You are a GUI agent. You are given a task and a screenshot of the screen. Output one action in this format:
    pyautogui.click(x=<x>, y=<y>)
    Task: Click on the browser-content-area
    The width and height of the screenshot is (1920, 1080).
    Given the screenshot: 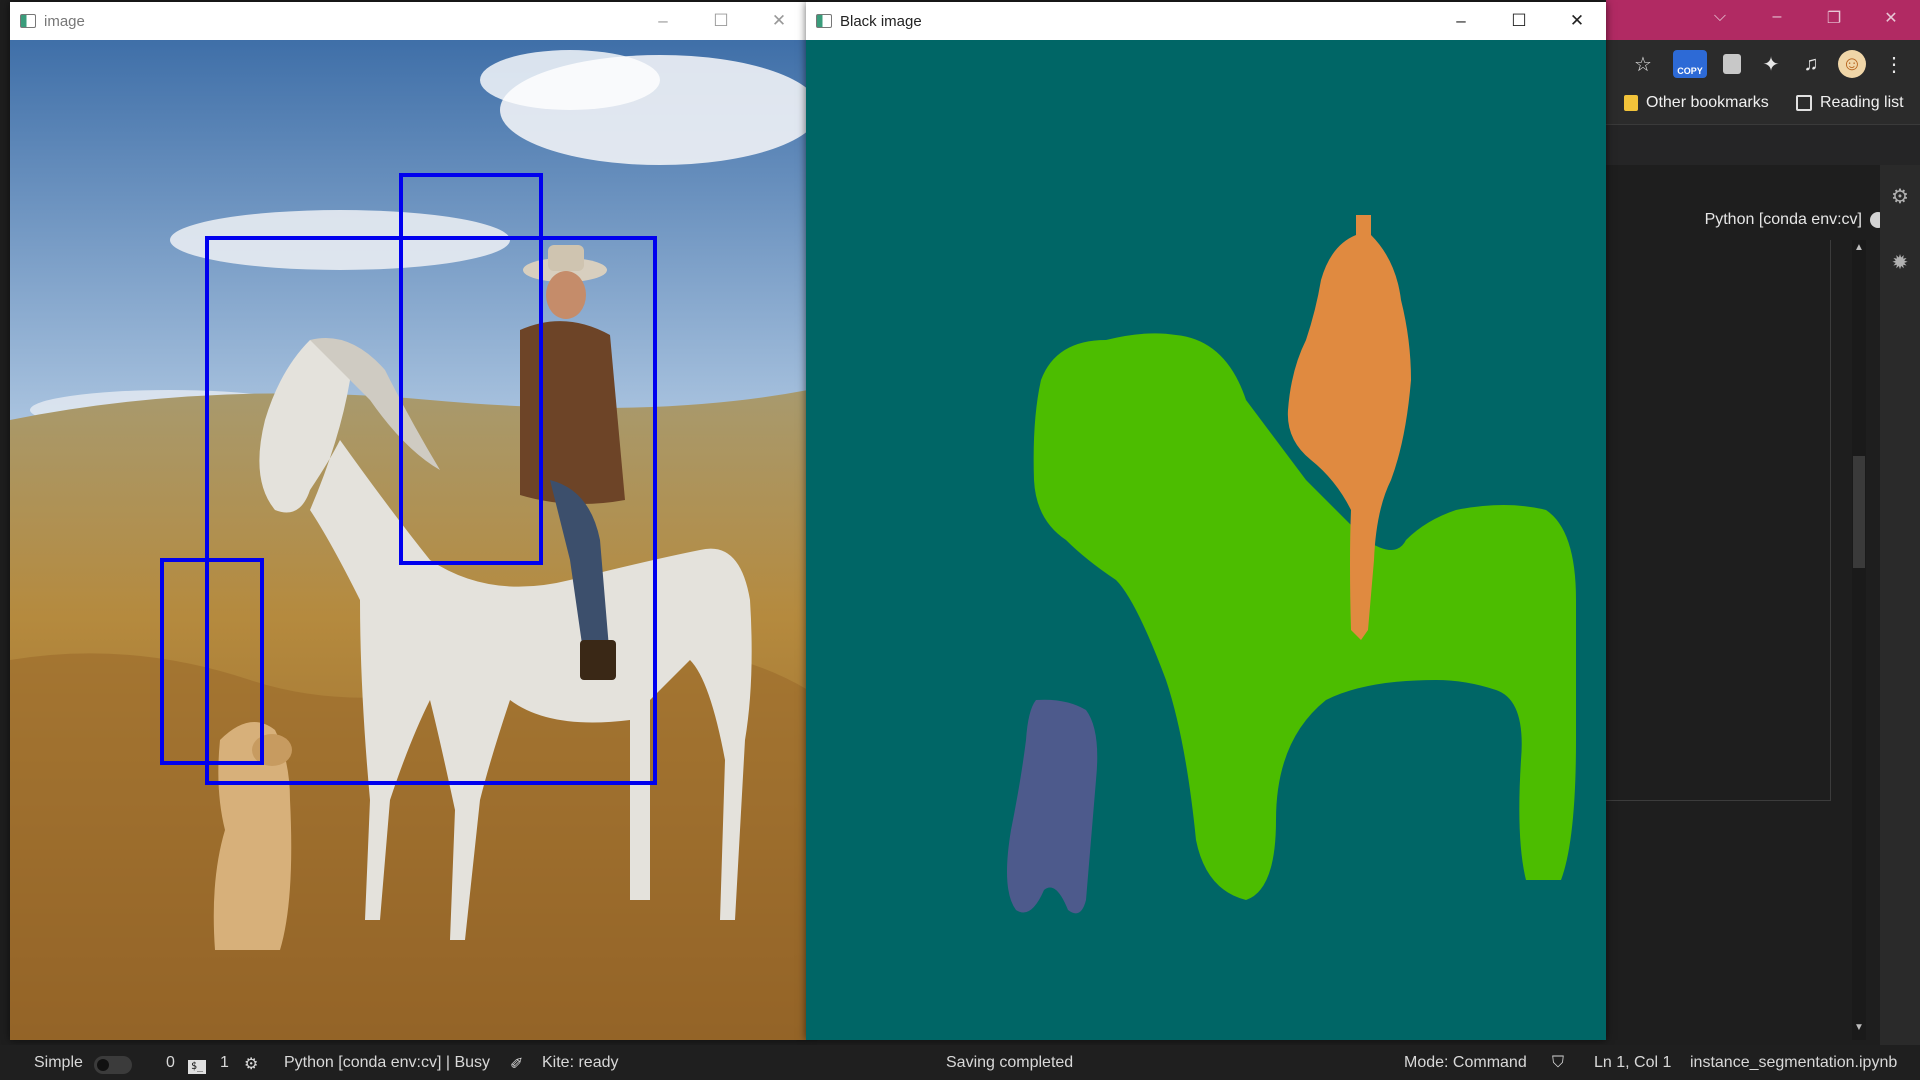 What is the action you would take?
    pyautogui.click(x=1763, y=145)
    